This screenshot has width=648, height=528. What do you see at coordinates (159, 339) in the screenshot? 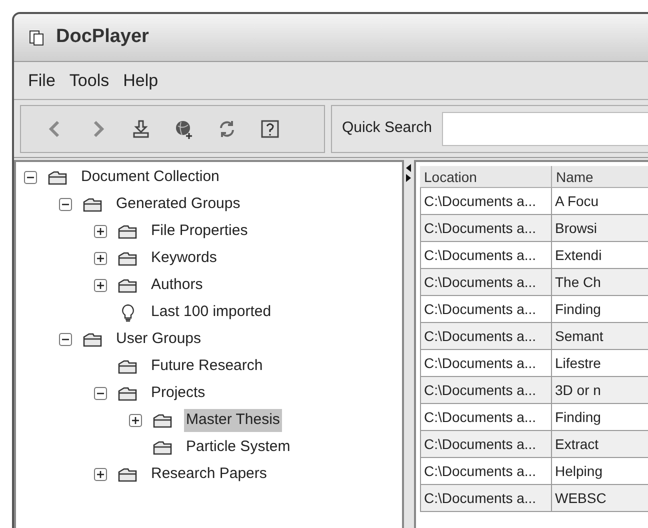
I see `tree-item: User Groups` at bounding box center [159, 339].